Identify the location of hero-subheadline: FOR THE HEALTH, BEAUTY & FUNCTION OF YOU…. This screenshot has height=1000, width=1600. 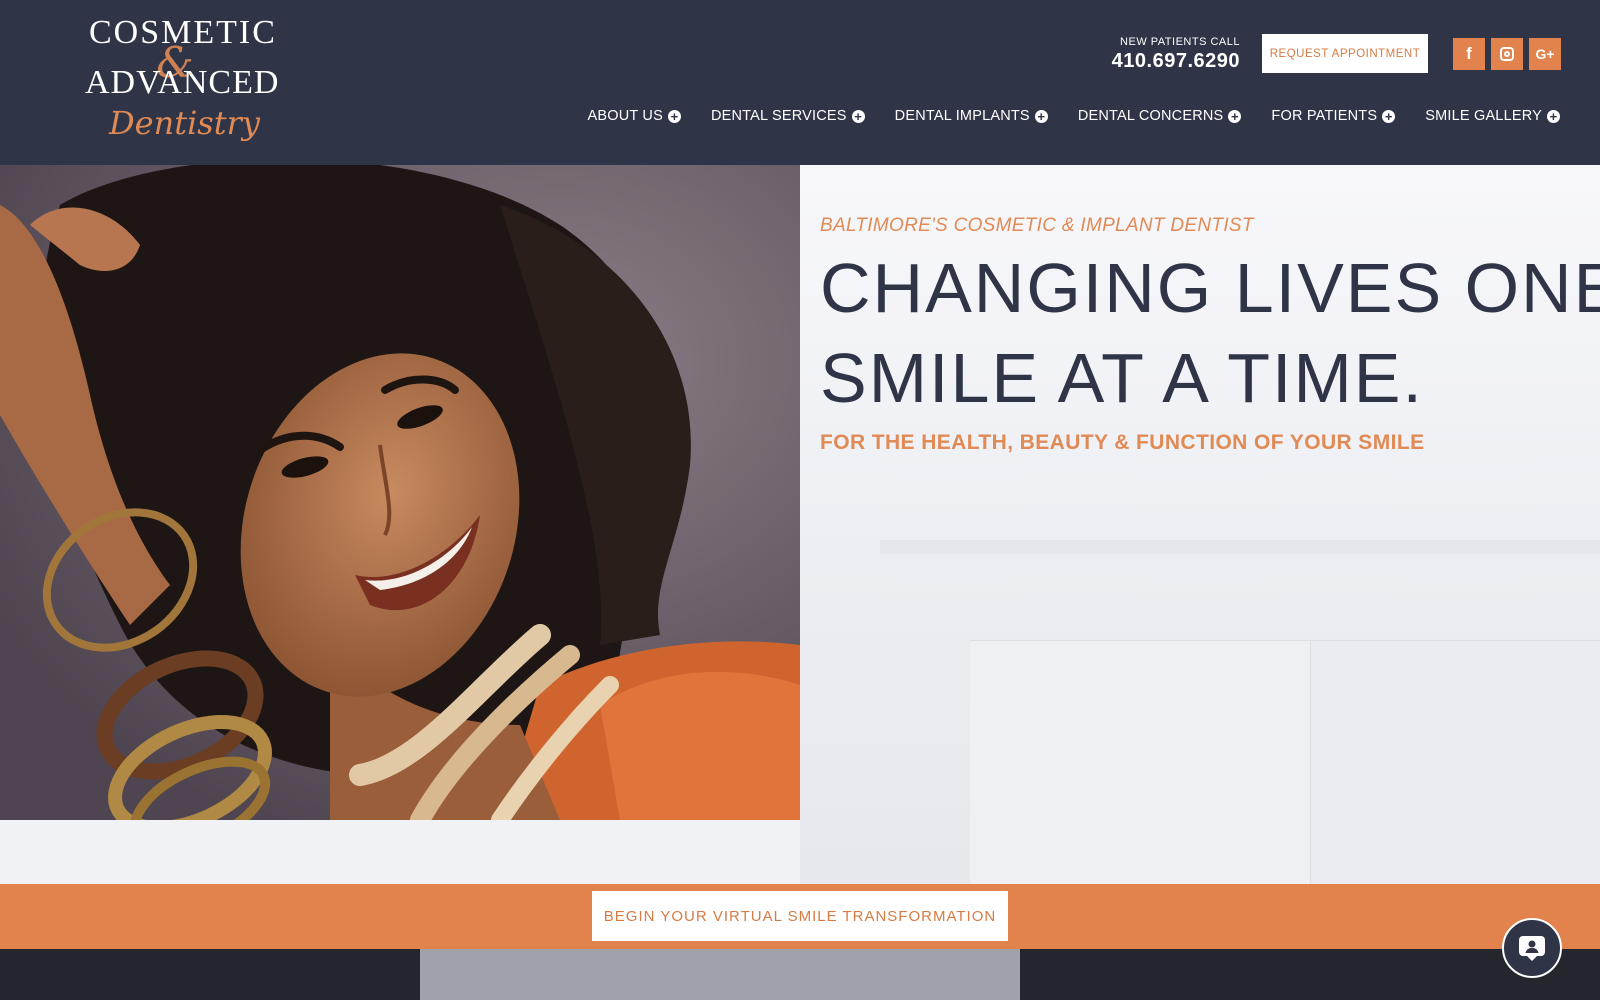
(1122, 442).